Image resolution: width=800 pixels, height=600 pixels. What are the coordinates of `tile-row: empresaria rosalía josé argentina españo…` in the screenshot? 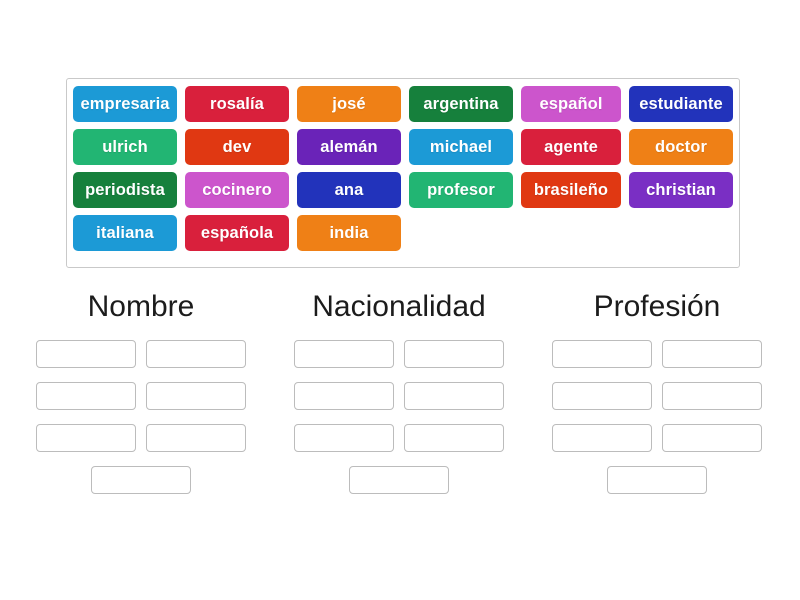 It's located at (403, 107).